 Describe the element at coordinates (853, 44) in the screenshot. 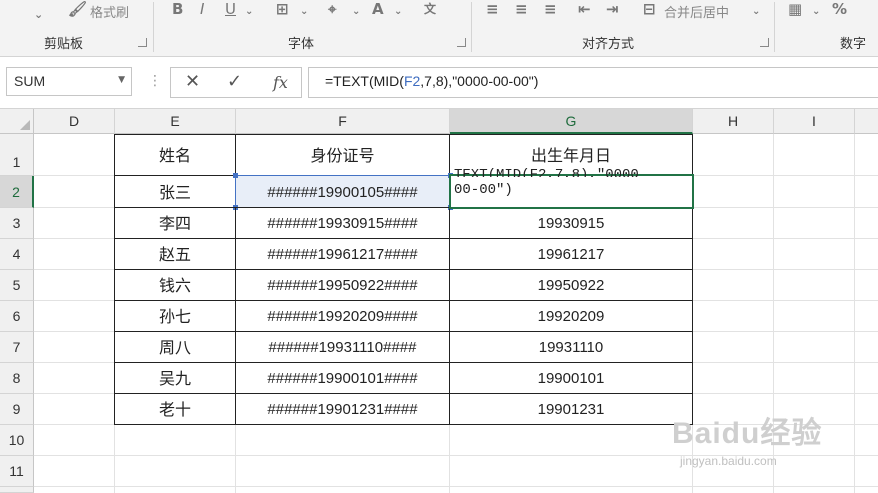

I see `number-group-label: 数字` at that location.